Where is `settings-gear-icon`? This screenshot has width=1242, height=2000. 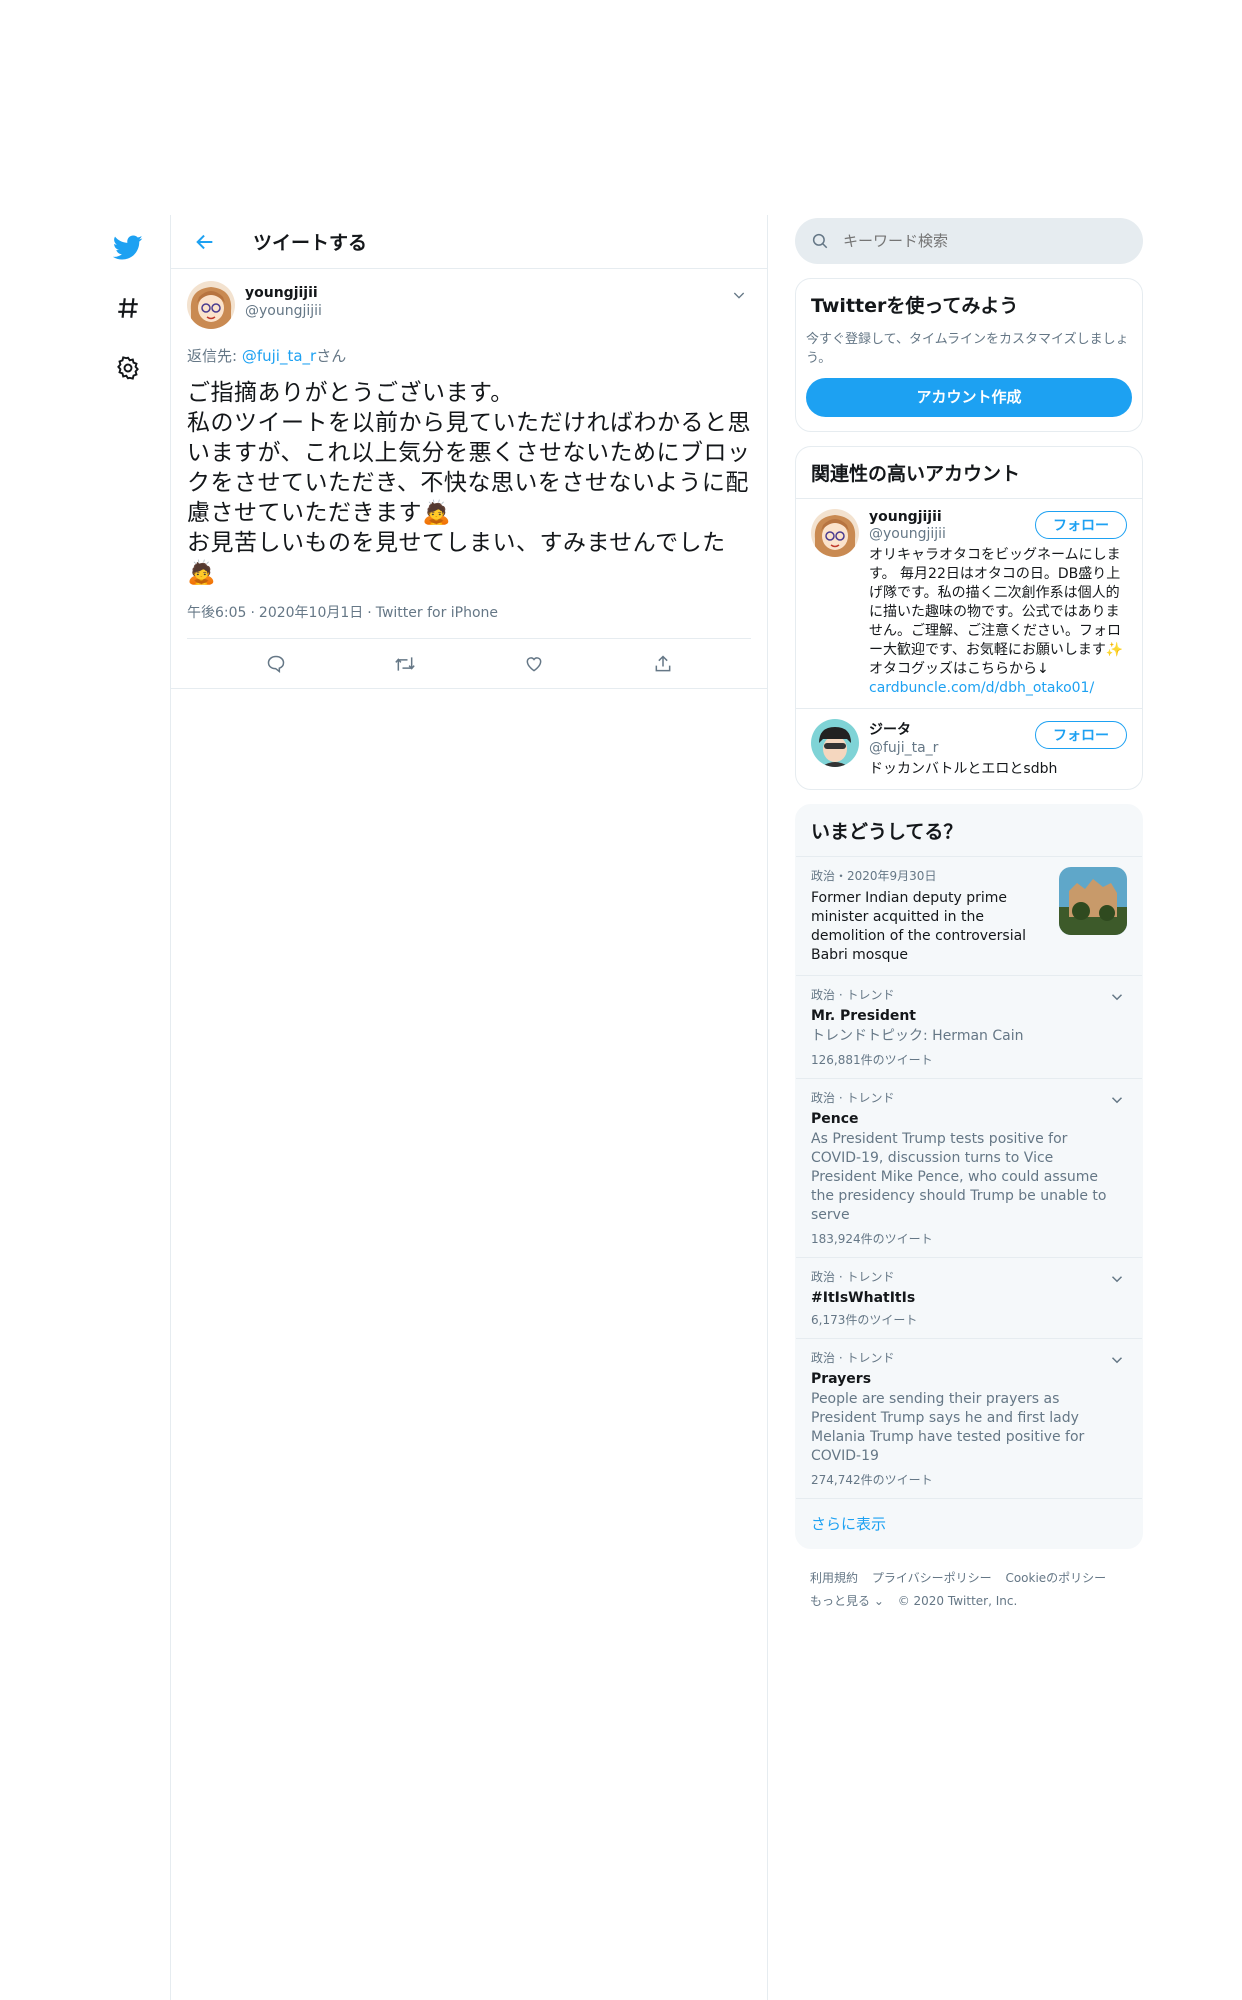
settings-gear-icon is located at coordinates (128, 368).